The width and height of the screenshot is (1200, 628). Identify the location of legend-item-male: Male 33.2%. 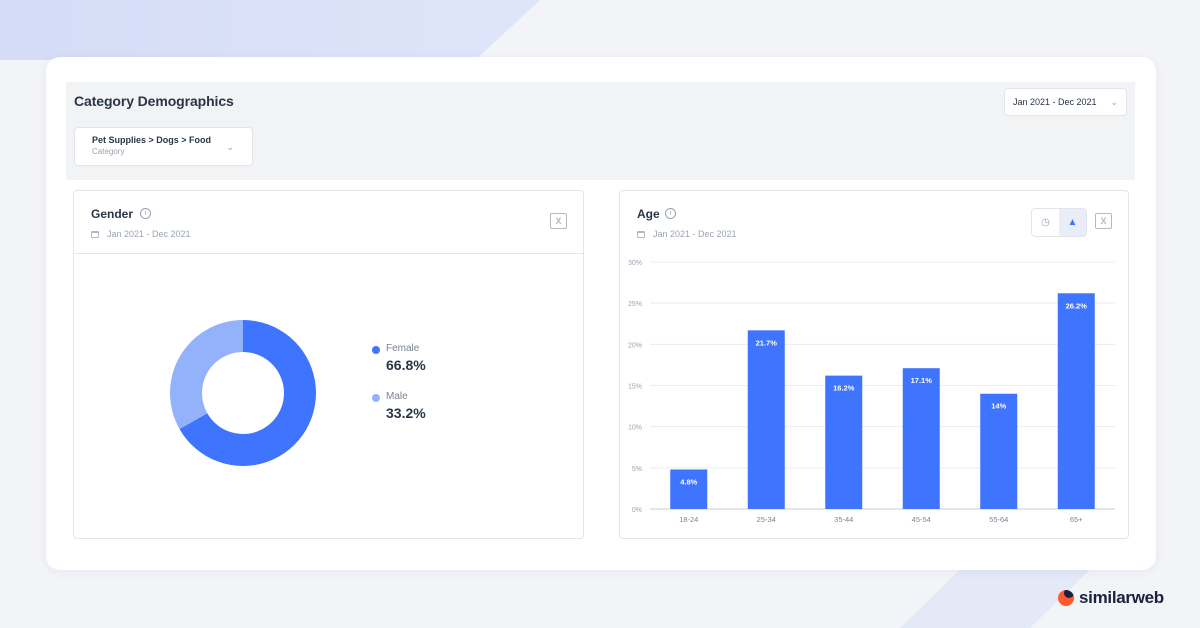
(399, 406).